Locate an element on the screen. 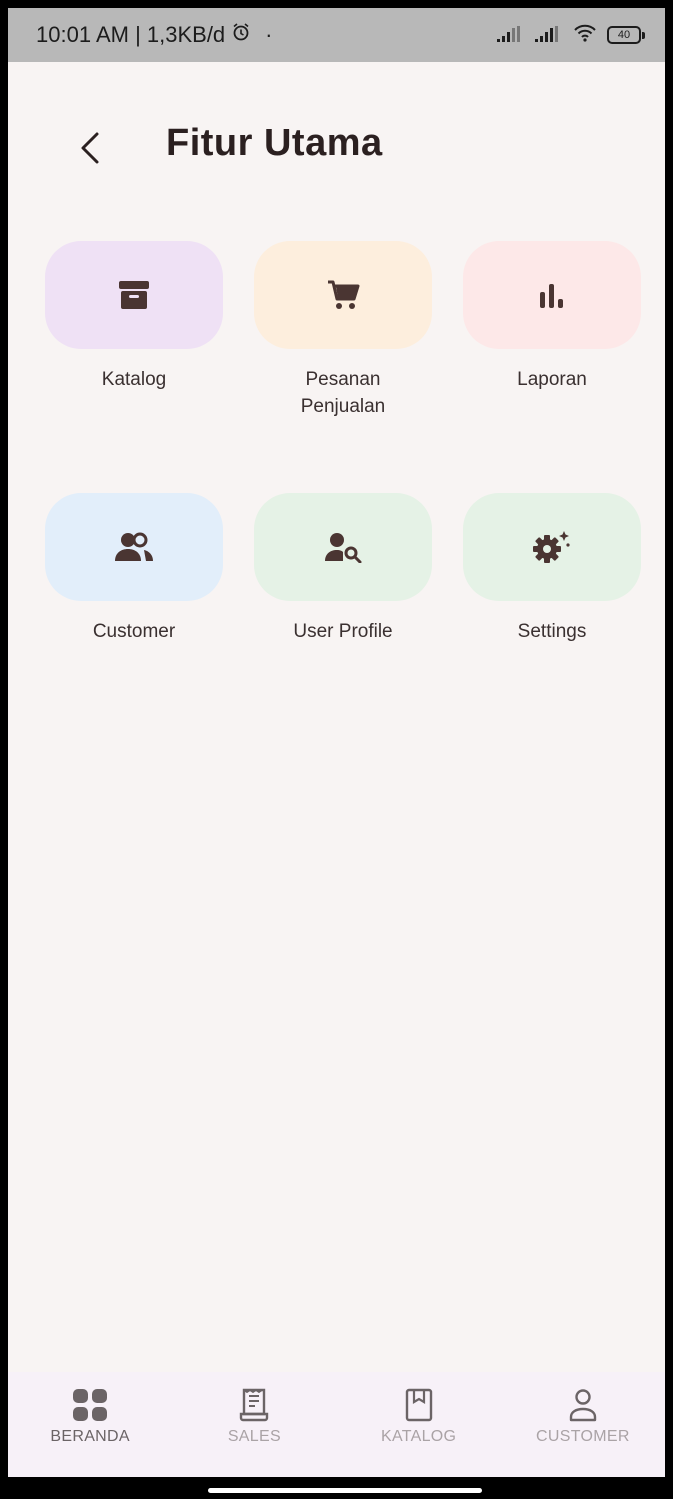  feature-label: Laporan is located at coordinates (552, 379).